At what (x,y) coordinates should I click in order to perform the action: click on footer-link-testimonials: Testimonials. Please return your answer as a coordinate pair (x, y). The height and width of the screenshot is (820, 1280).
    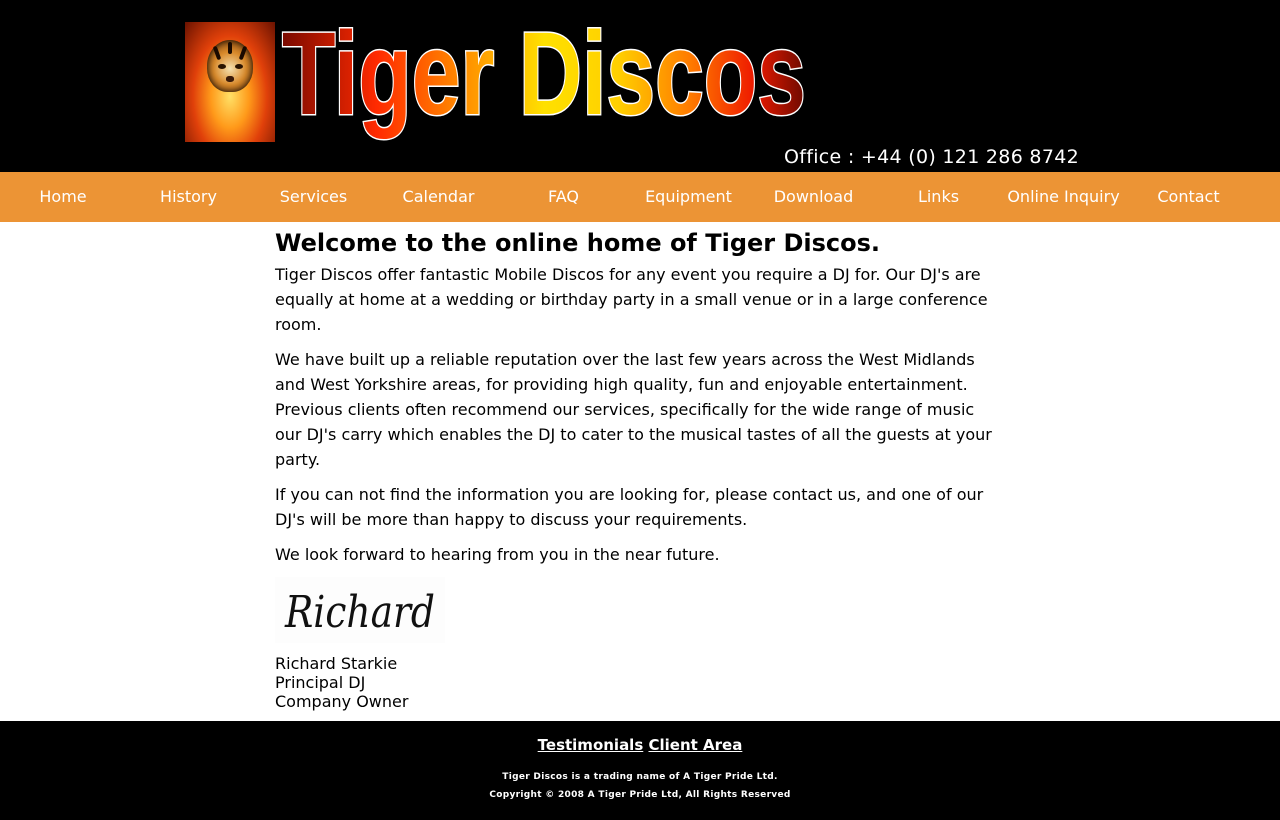
    Looking at the image, I should click on (591, 745).